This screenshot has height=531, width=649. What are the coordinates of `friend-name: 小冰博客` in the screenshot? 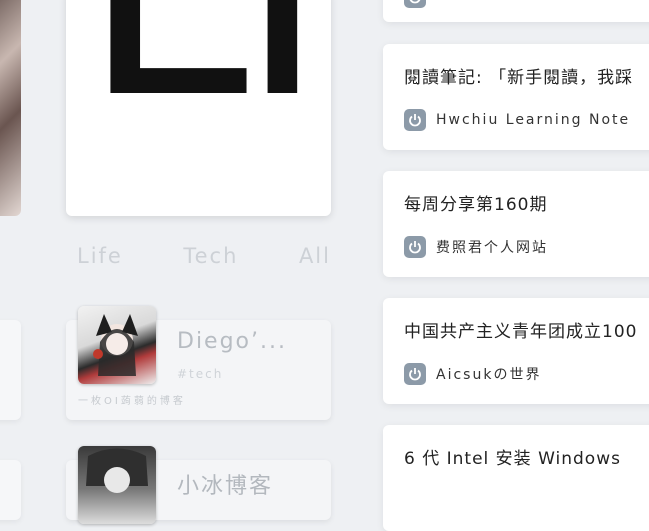 It's located at (225, 484).